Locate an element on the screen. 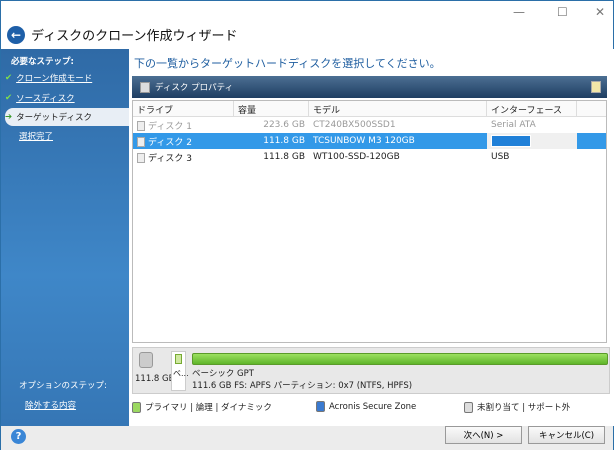  step-label: 除外する内容 is located at coordinates (51, 406).